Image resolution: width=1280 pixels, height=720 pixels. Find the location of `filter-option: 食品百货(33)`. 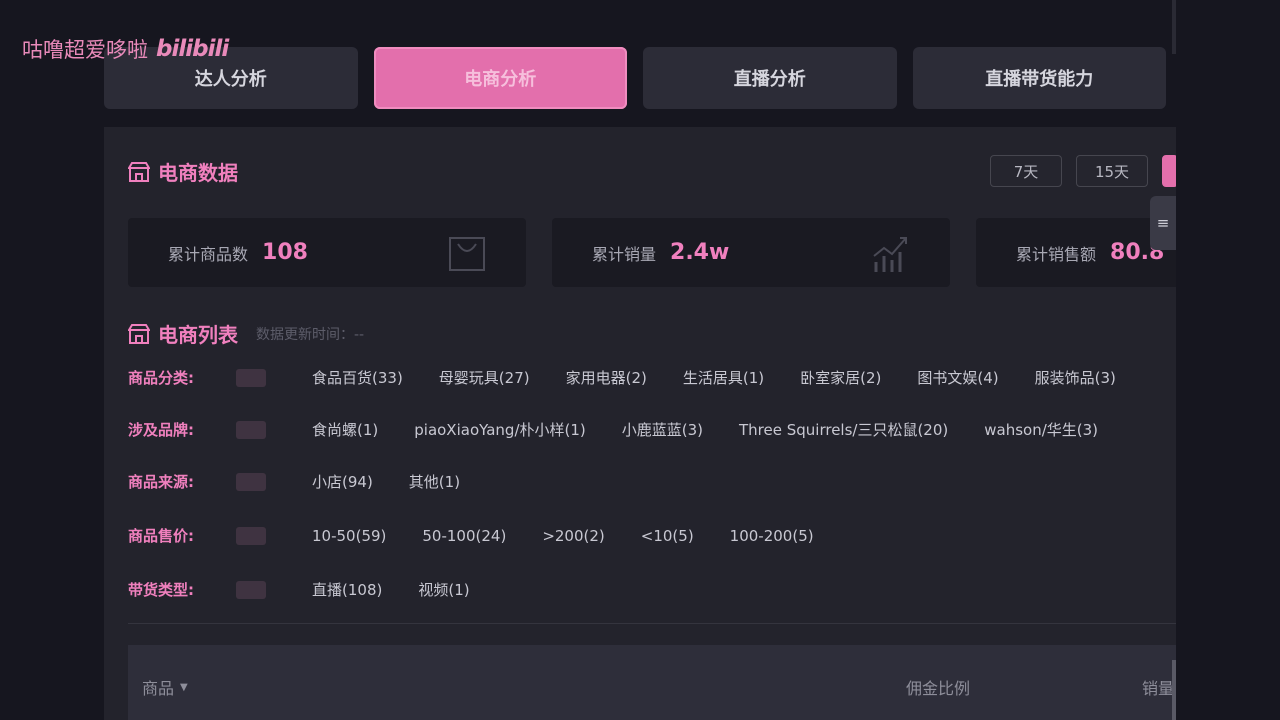

filter-option: 食品百货(33) is located at coordinates (357, 377).